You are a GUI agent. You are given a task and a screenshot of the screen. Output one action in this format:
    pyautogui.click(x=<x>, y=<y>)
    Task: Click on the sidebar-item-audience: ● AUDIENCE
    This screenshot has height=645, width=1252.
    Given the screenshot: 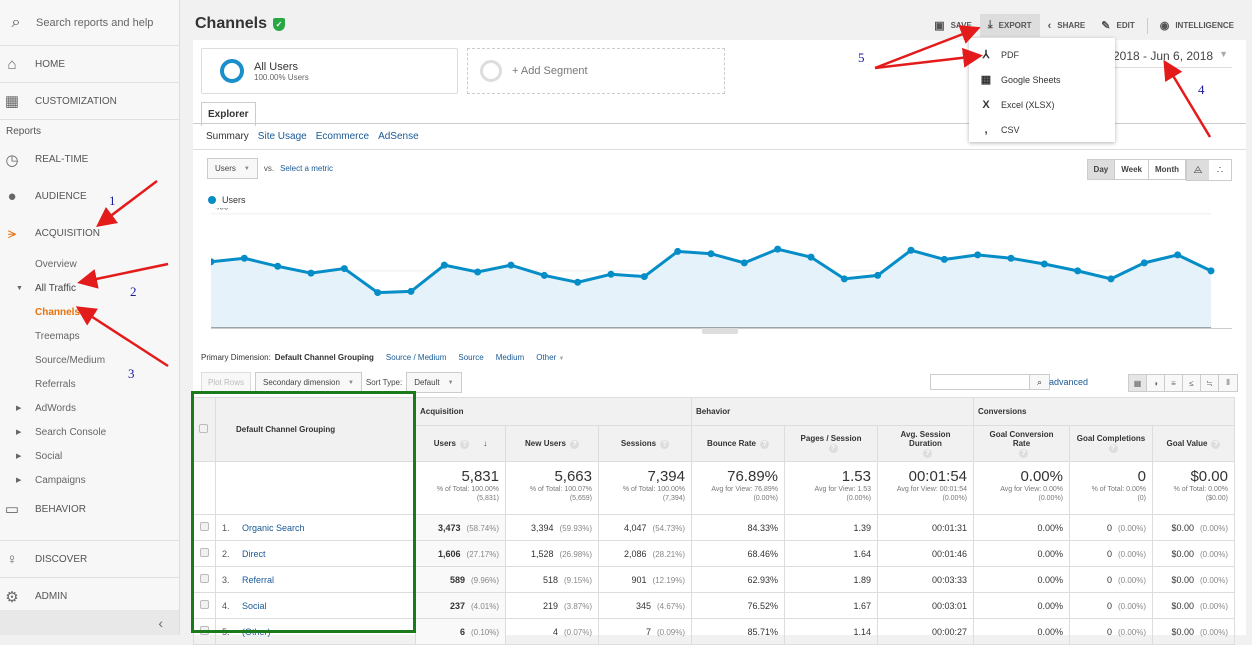 What is the action you would take?
    pyautogui.click(x=89, y=196)
    